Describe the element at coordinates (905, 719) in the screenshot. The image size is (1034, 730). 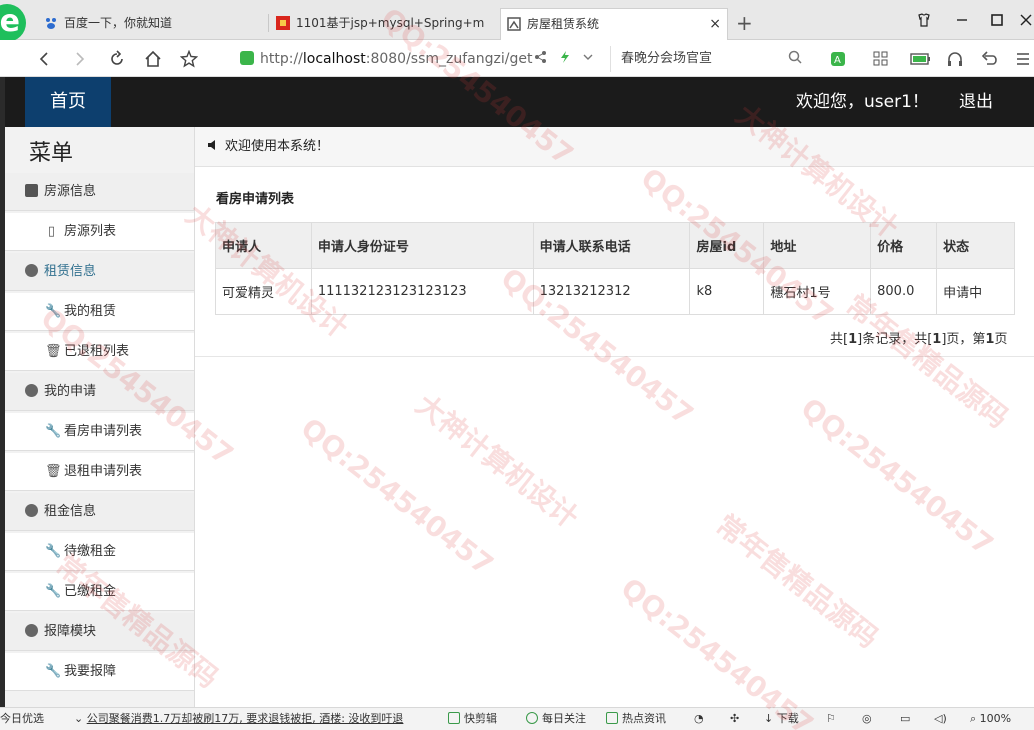
I see `window-icon: ▭` at that location.